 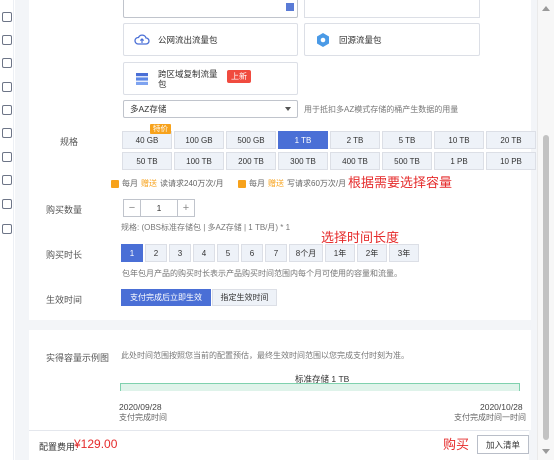 What do you see at coordinates (317, 183) in the screenshot?
I see `promo-text-post: 写请求60万次/月` at bounding box center [317, 183].